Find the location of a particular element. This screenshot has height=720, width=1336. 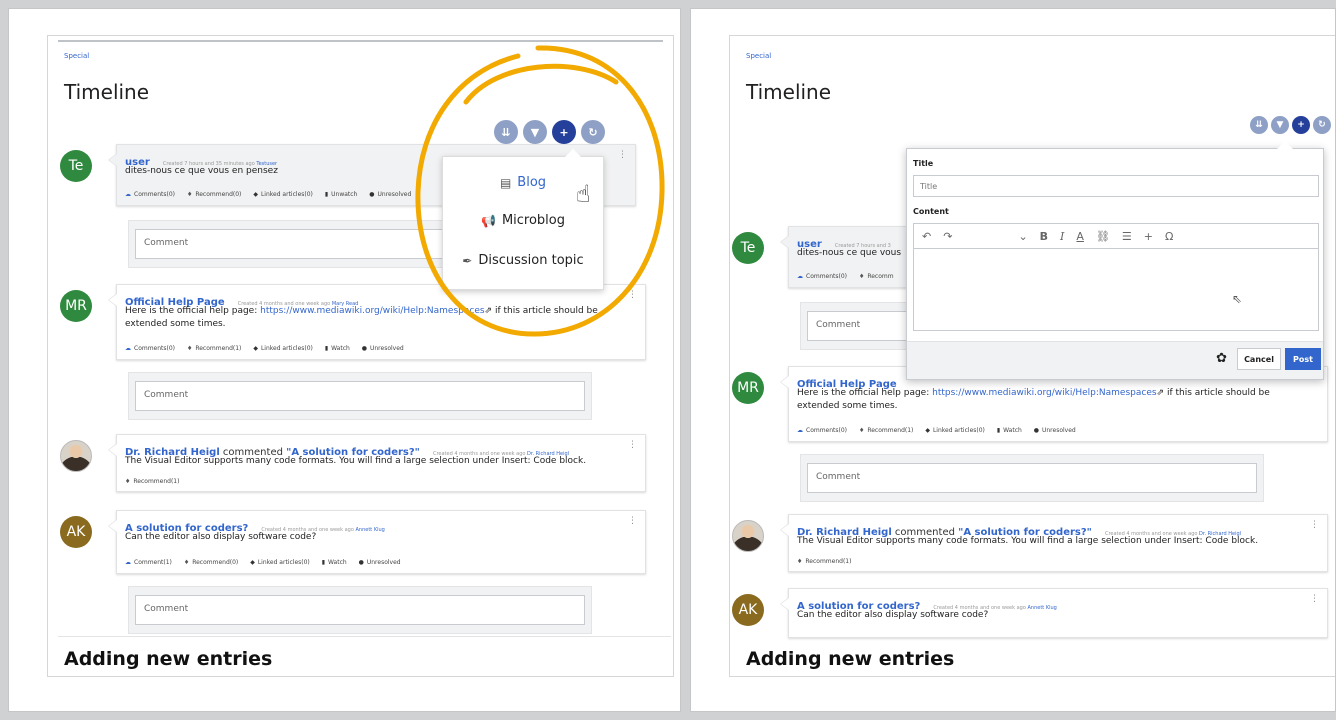

editor-footer: ✿ Cancel Post is located at coordinates (1115, 360).